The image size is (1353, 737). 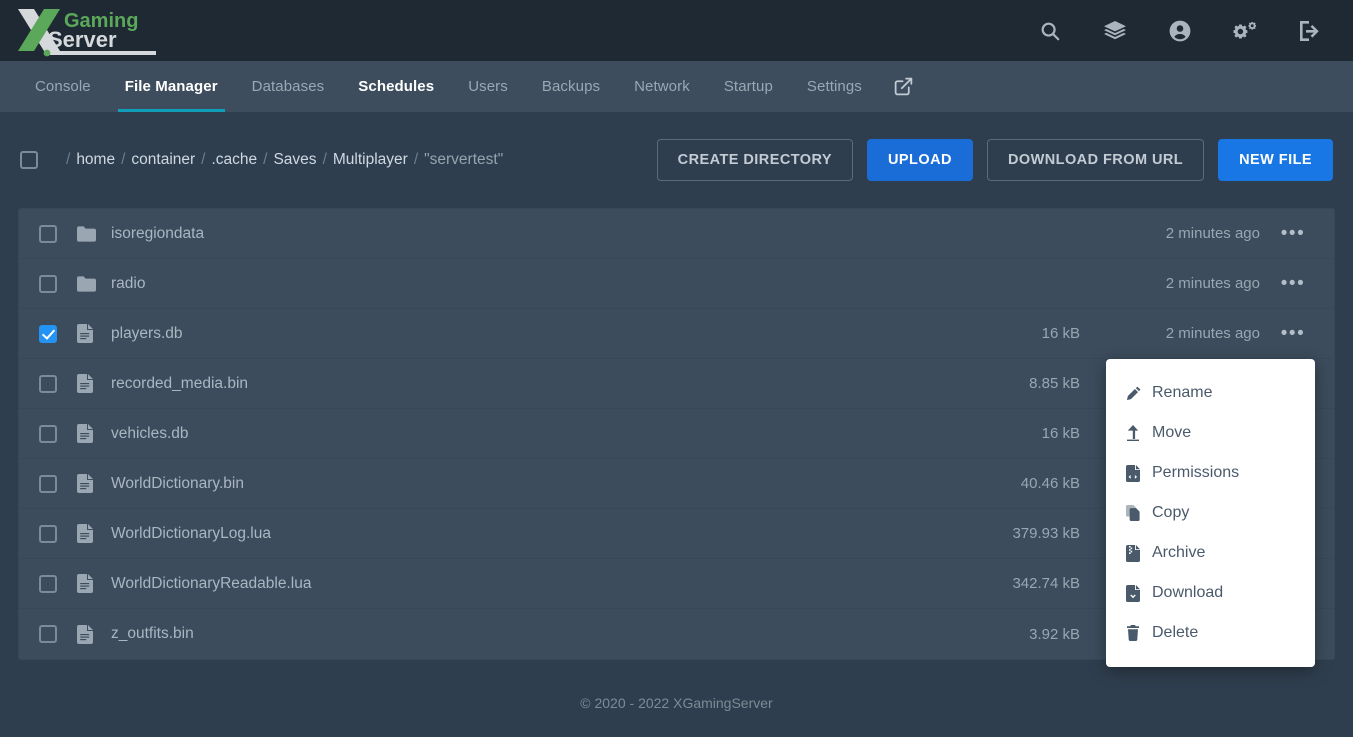 What do you see at coordinates (95, 160) in the screenshot?
I see `breadcrumb-item-home: home` at bounding box center [95, 160].